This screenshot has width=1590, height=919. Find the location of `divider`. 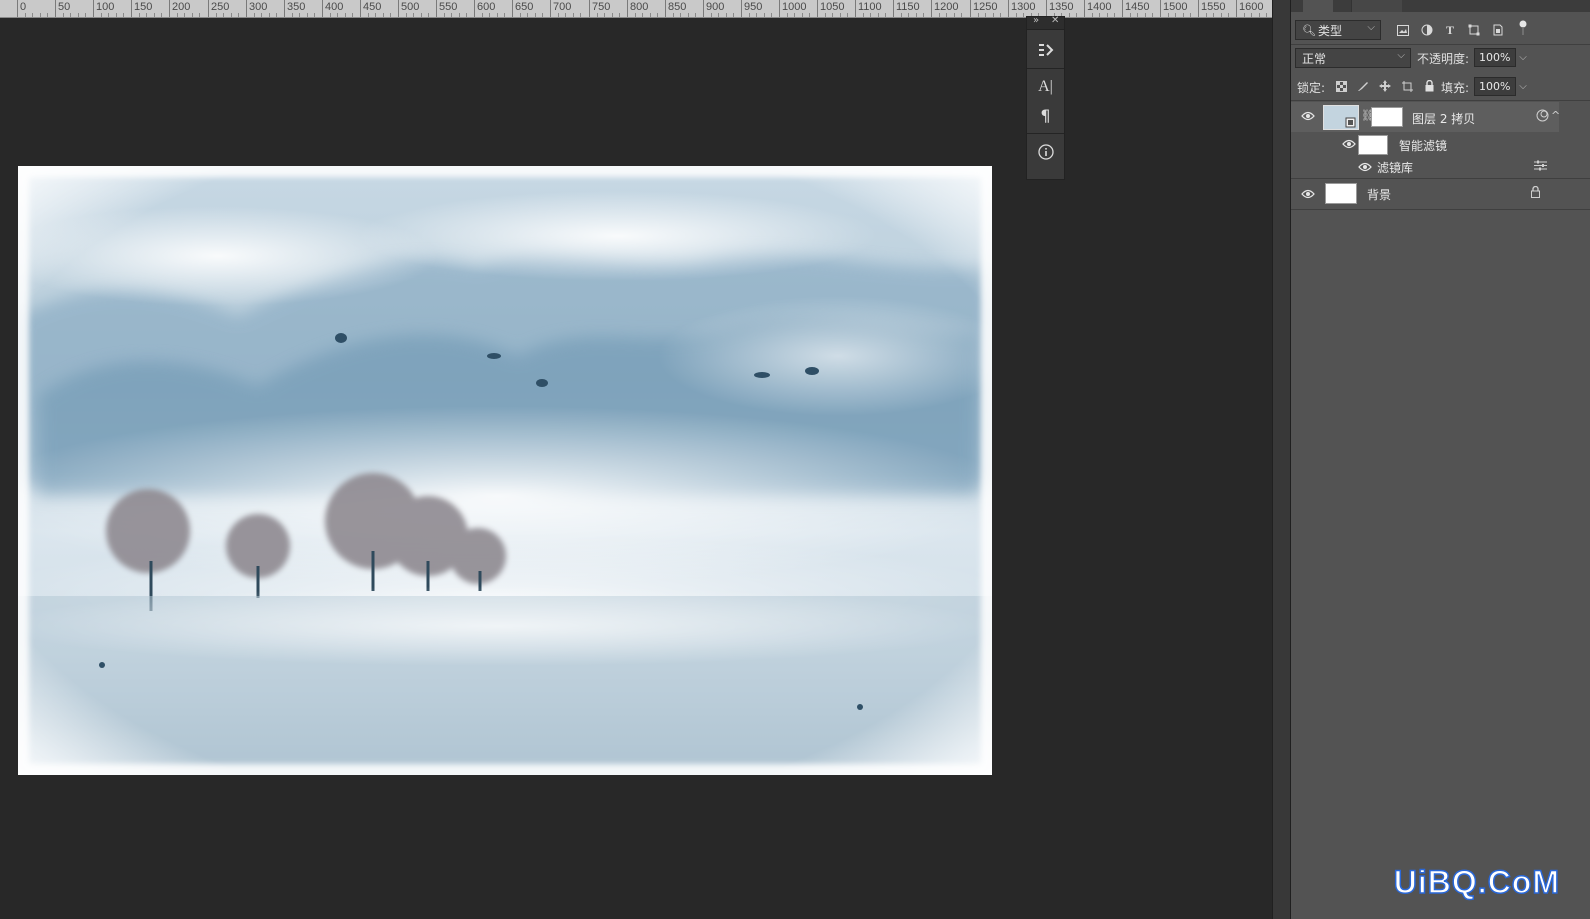

divider is located at coordinates (1440, 44).